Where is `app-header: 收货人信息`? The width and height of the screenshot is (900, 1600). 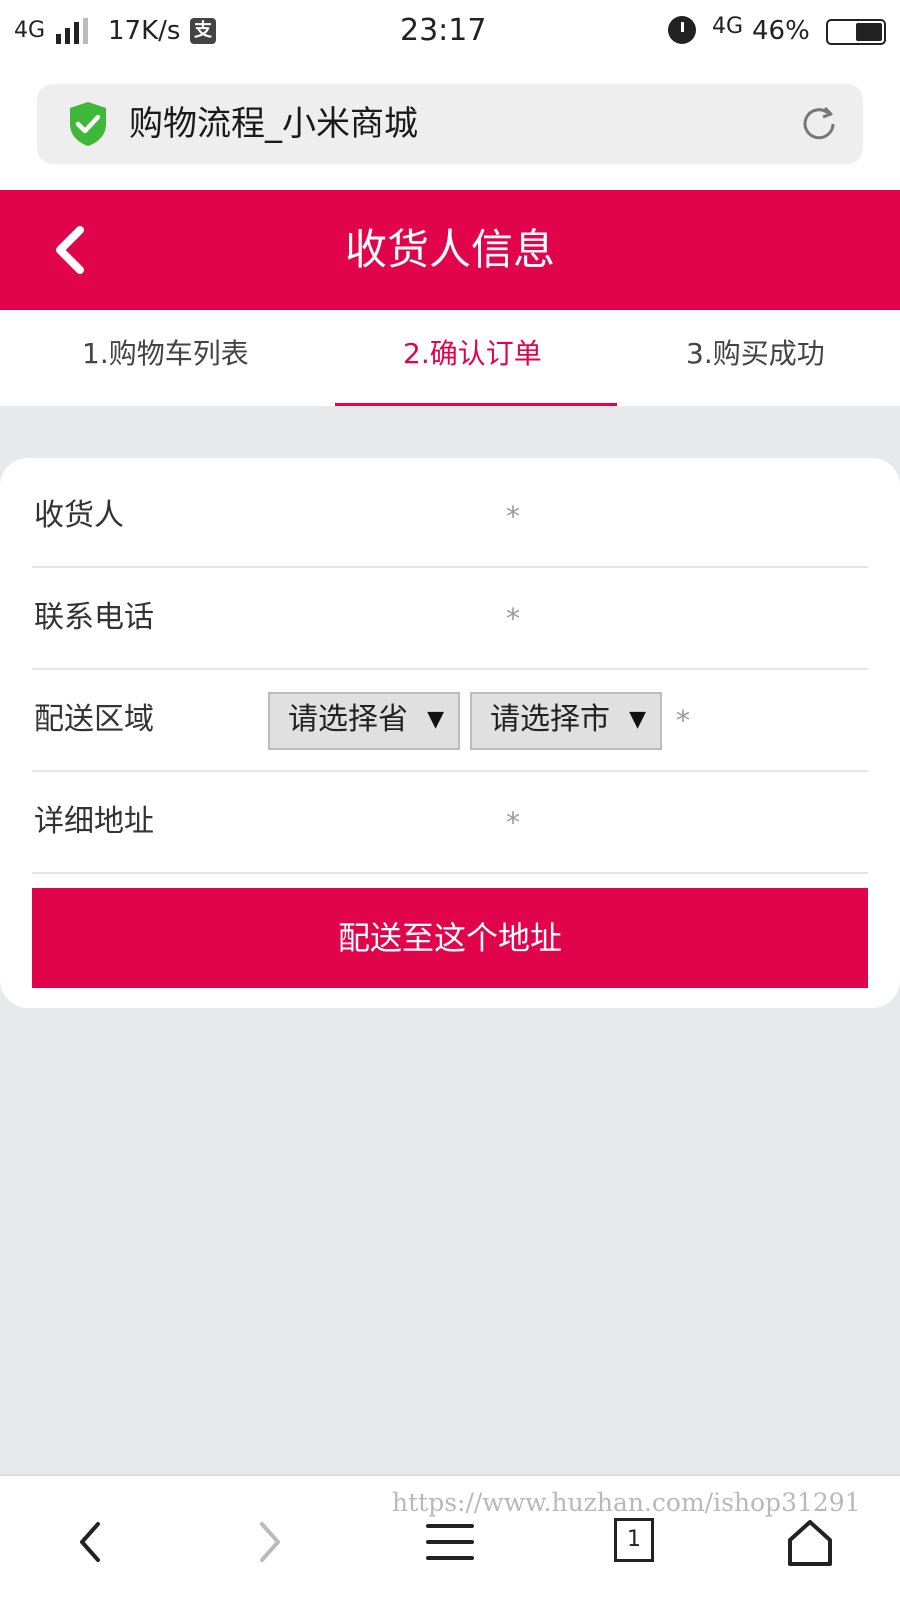
app-header: 收货人信息 is located at coordinates (450, 250).